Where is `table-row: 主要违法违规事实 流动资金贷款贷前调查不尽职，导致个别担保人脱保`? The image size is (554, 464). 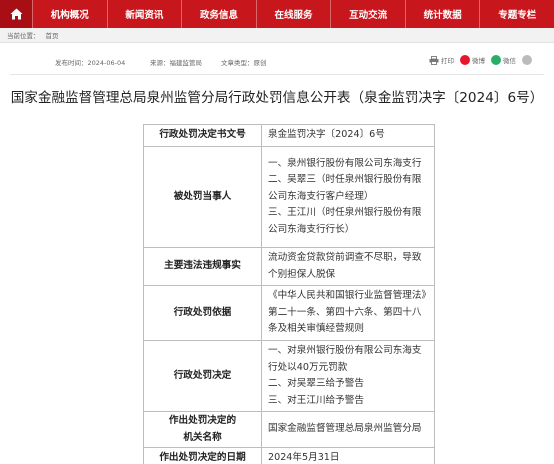 table-row: 主要违法违规事实 流动资金贷款贷前调查不尽职，导致个别担保人脱保 is located at coordinates (289, 266).